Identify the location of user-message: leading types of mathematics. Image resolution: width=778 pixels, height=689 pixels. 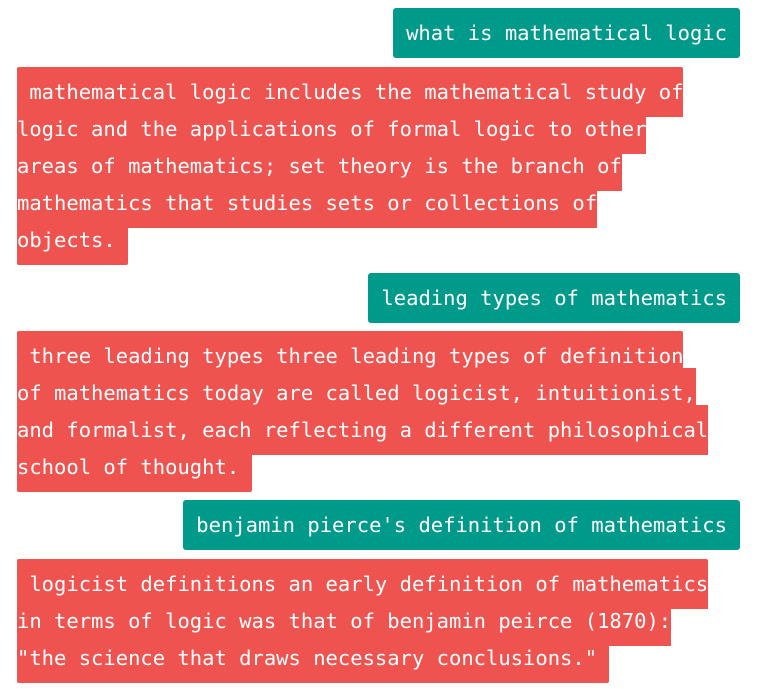
(554, 298).